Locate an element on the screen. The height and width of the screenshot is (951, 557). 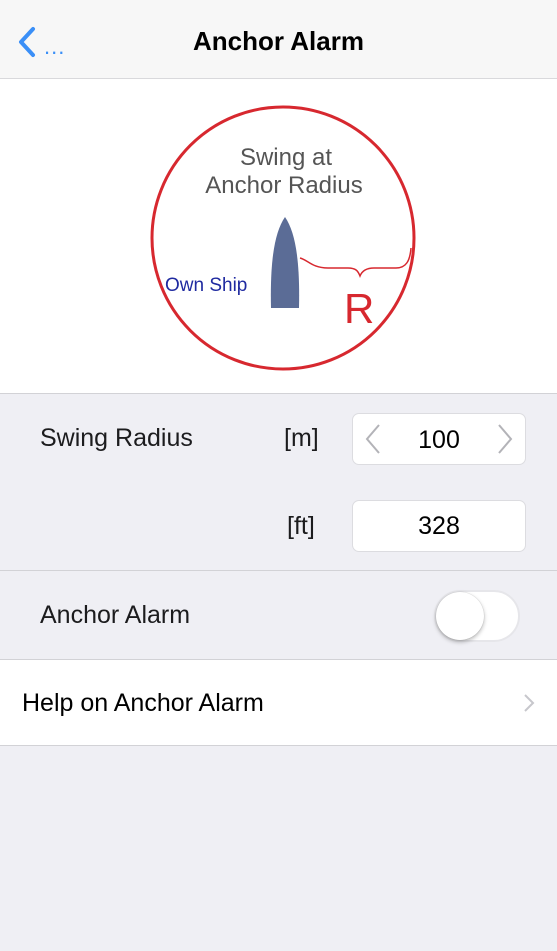
anchor-alarm-toggle is located at coordinates (477, 616).